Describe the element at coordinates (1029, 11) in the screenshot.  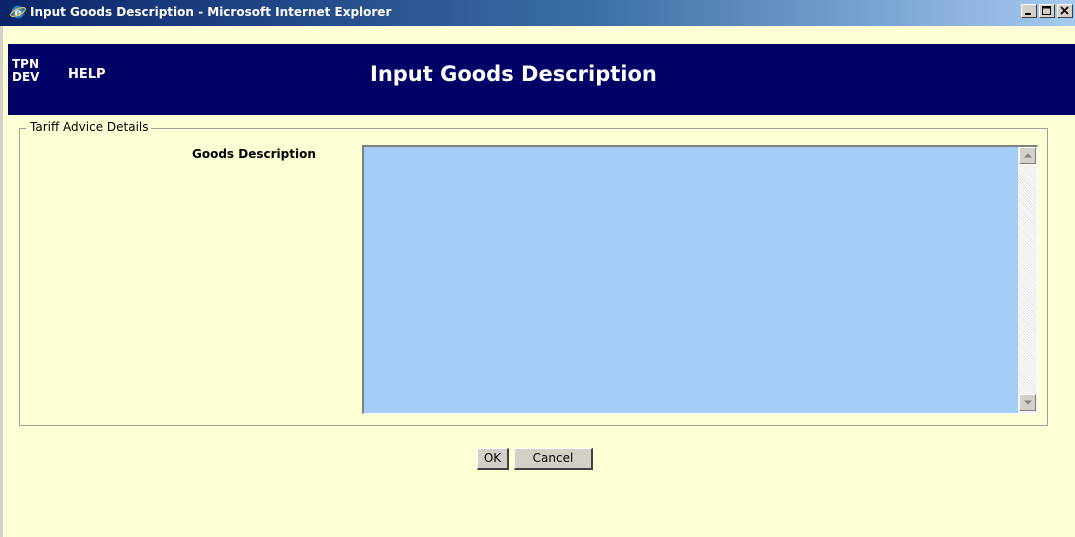
I see `minimize-icon` at that location.